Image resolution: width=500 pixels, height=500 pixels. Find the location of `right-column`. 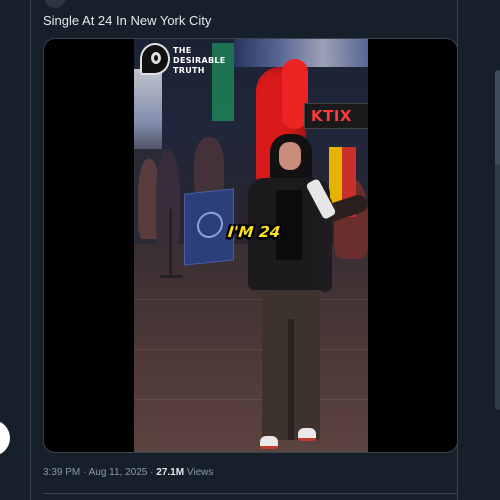

right-column is located at coordinates (478, 250).